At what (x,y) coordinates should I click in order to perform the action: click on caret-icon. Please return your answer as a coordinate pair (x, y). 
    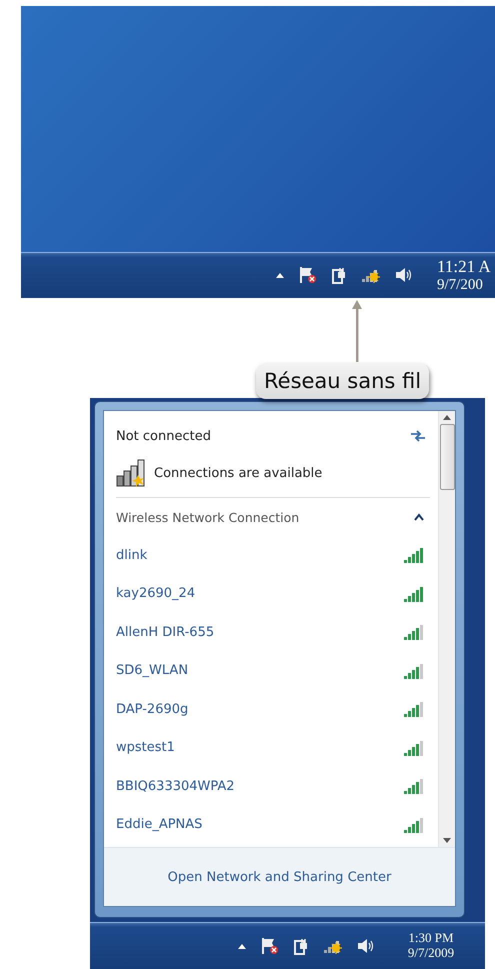
    Looking at the image, I should click on (419, 517).